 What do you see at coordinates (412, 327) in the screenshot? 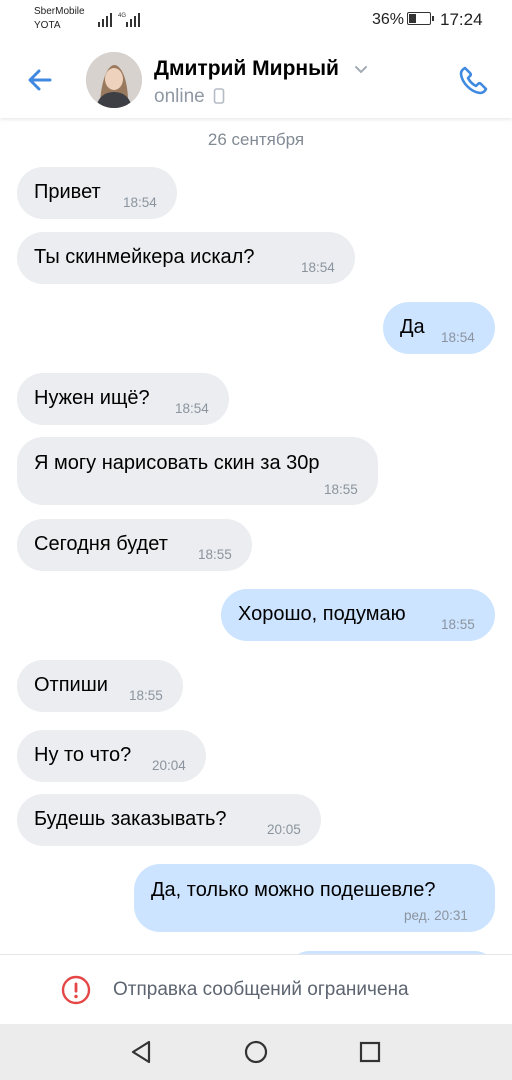
I see `message-text: Да` at bounding box center [412, 327].